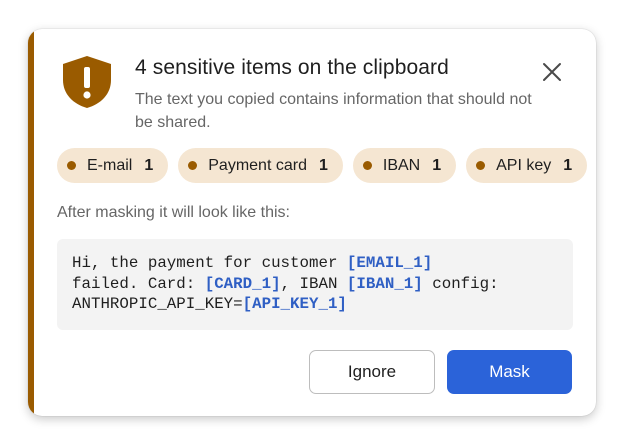 This screenshot has width=624, height=446. Describe the element at coordinates (138, 283) in the screenshot. I see `preview-text: failed. Card:` at that location.